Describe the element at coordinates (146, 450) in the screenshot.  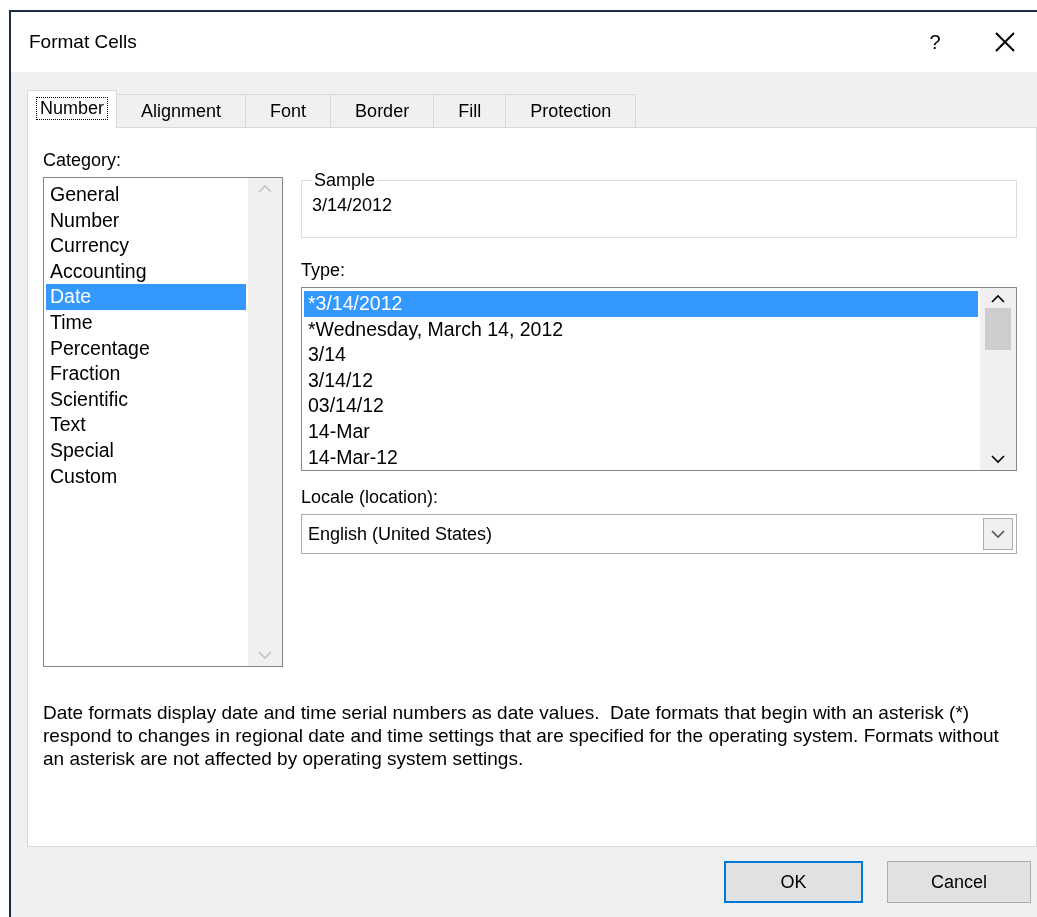
I see `list-item: Special` at that location.